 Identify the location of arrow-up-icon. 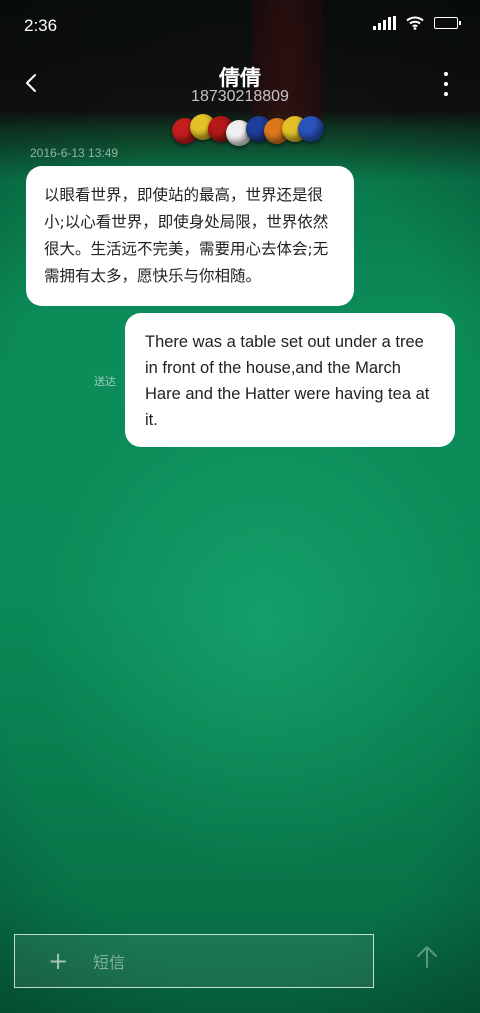
(427, 957).